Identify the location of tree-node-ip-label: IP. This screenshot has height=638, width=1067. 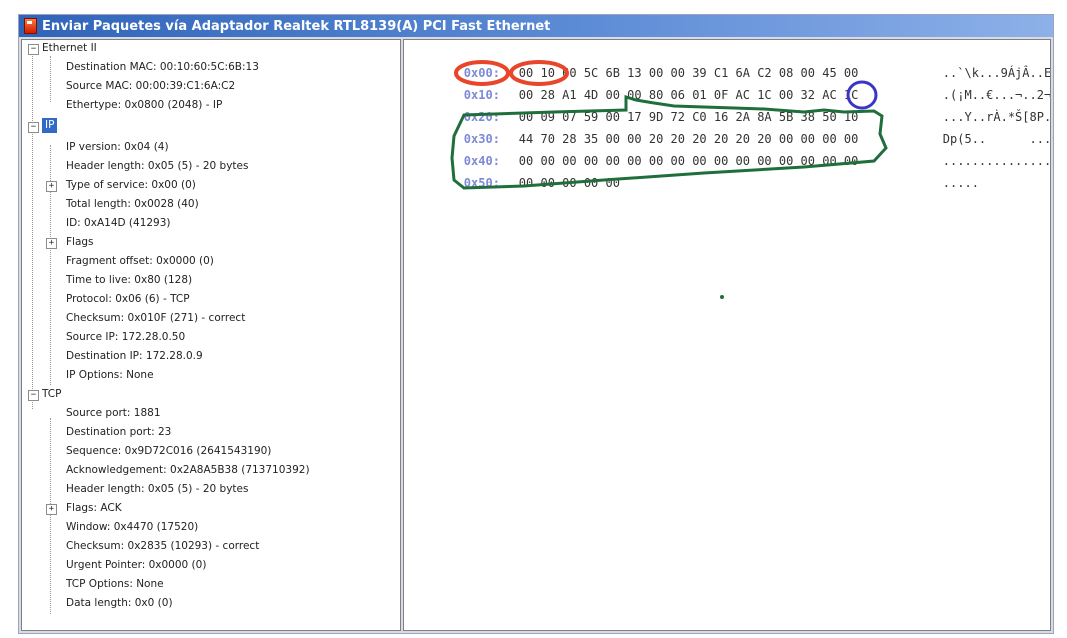
(50, 125).